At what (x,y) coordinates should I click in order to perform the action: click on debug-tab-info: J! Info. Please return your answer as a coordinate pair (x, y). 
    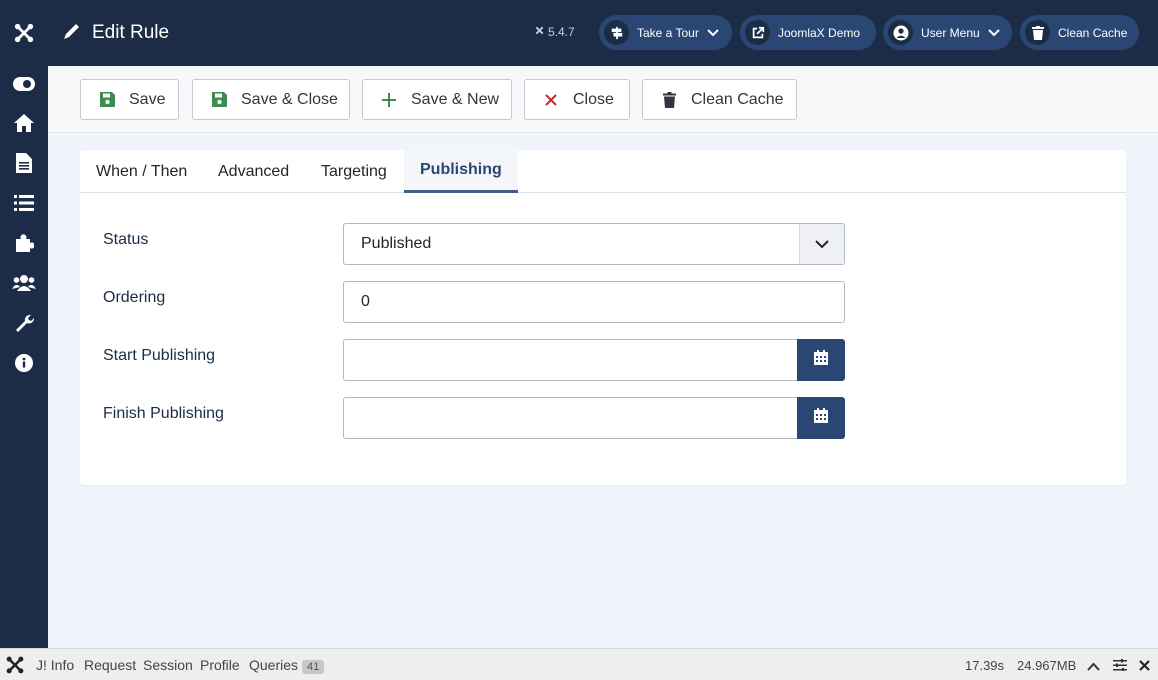
    Looking at the image, I should click on (55, 665).